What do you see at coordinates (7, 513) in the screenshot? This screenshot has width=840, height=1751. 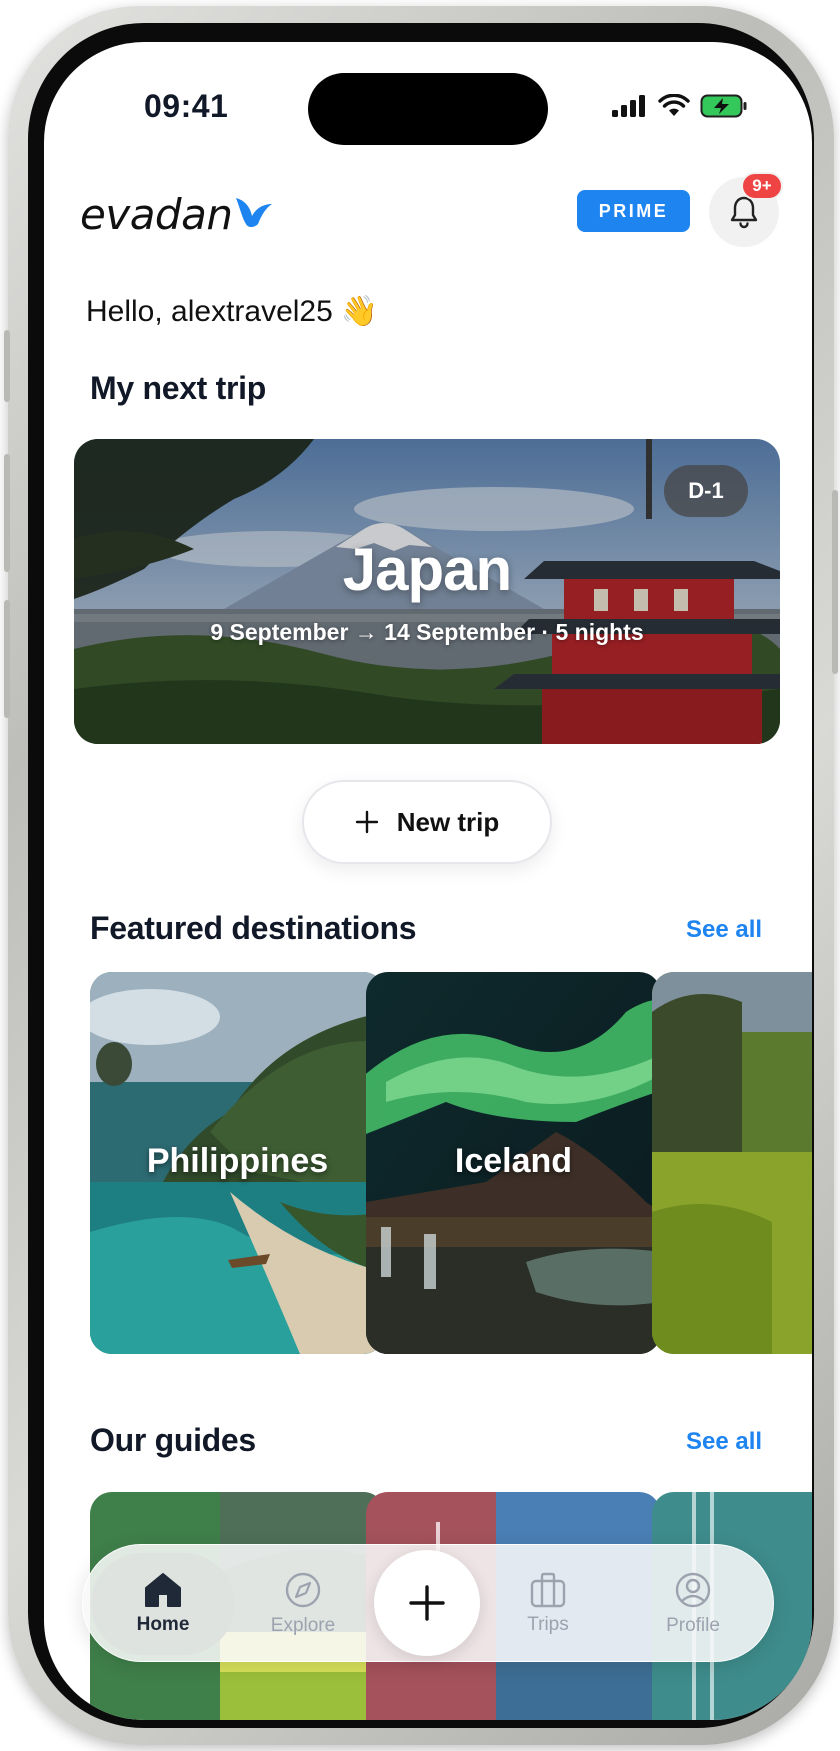 I see `volume-up-button` at bounding box center [7, 513].